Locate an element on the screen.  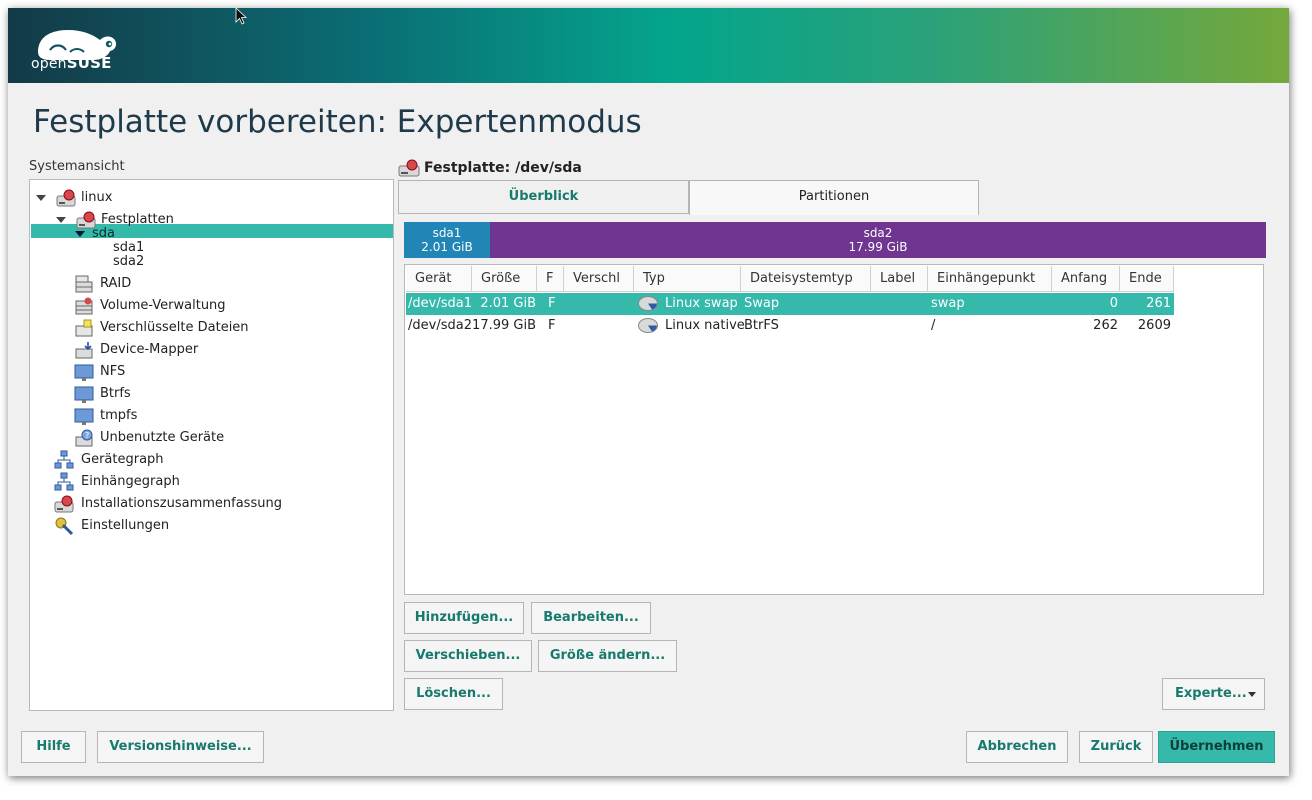
tree-item-volume-verwaltung: Volume-Verwaltung is located at coordinates (224, 306).